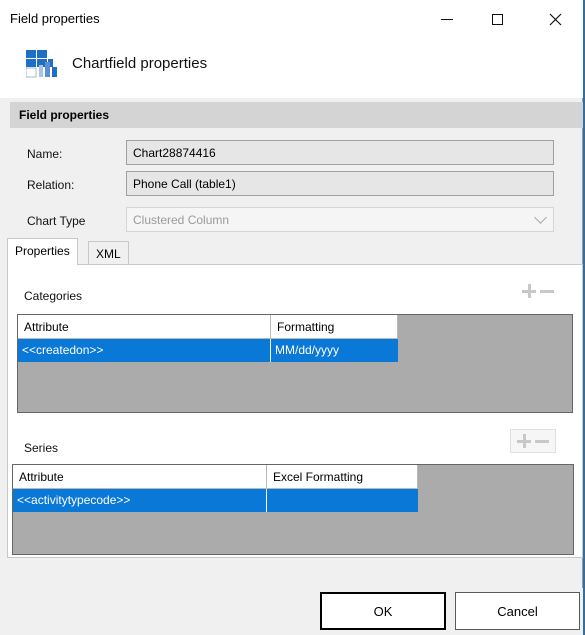  What do you see at coordinates (296, 115) in the screenshot?
I see `section-header: Field properties` at bounding box center [296, 115].